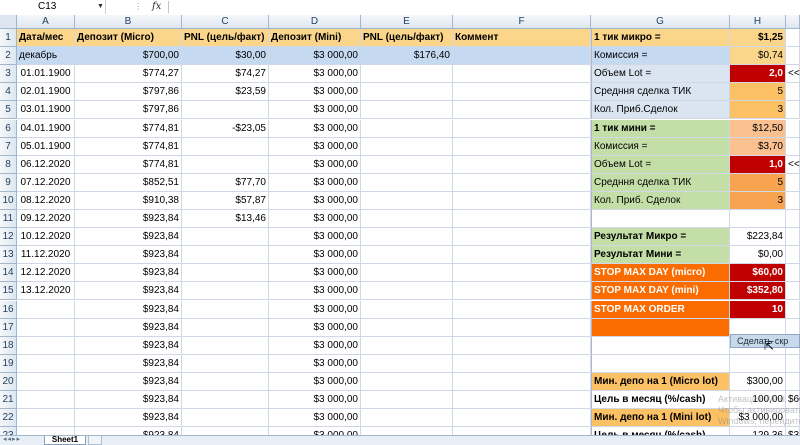  Describe the element at coordinates (315, 92) in the screenshot. I see `cell-d4: $3 000,00` at that location.